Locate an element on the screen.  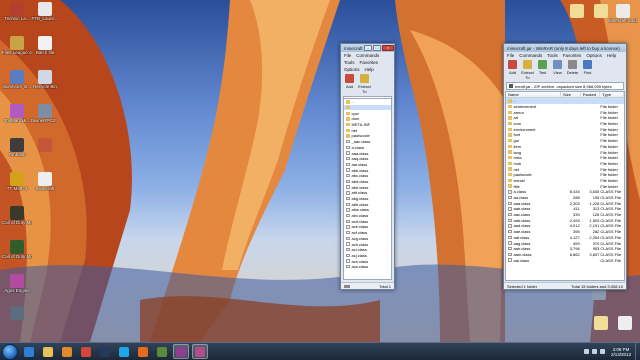
column-header-size: Size is located at coordinates (571, 94).